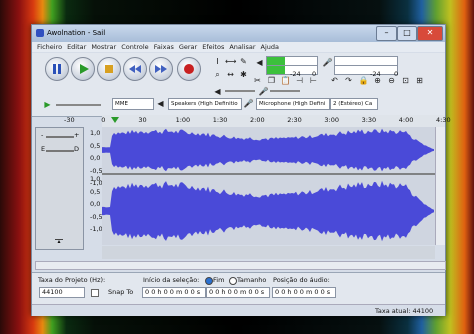 The image size is (474, 334). What do you see at coordinates (219, 280) in the screenshot?
I see `end-label: Fim` at bounding box center [219, 280].